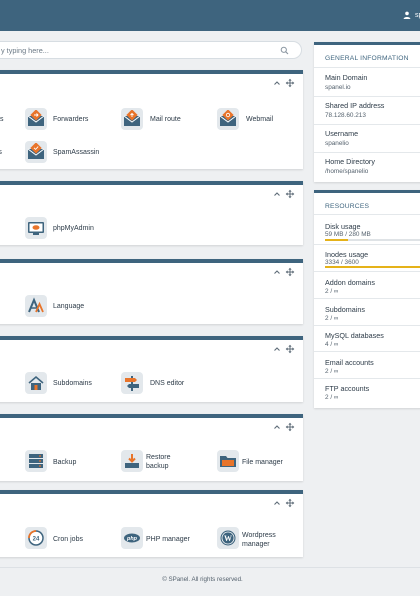  I want to click on tile-label-restore-backup: Restore, so click(158, 457).